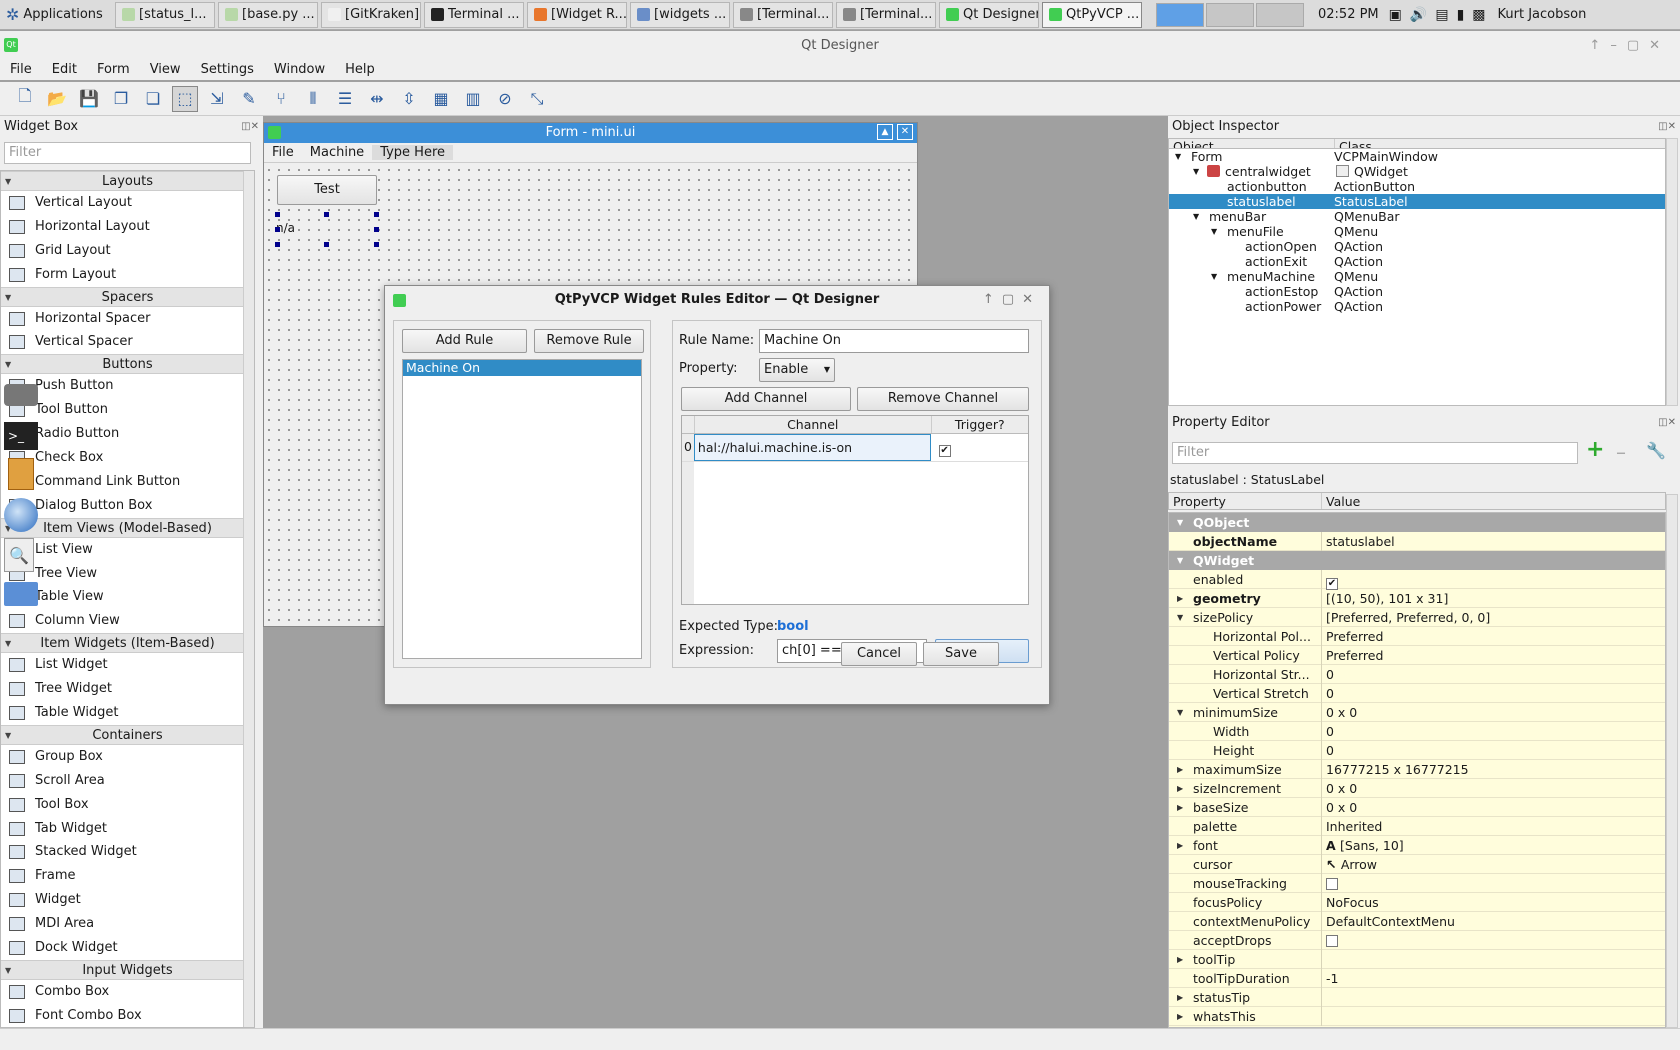  I want to click on new-form-icon: 🗋, so click(25, 99).